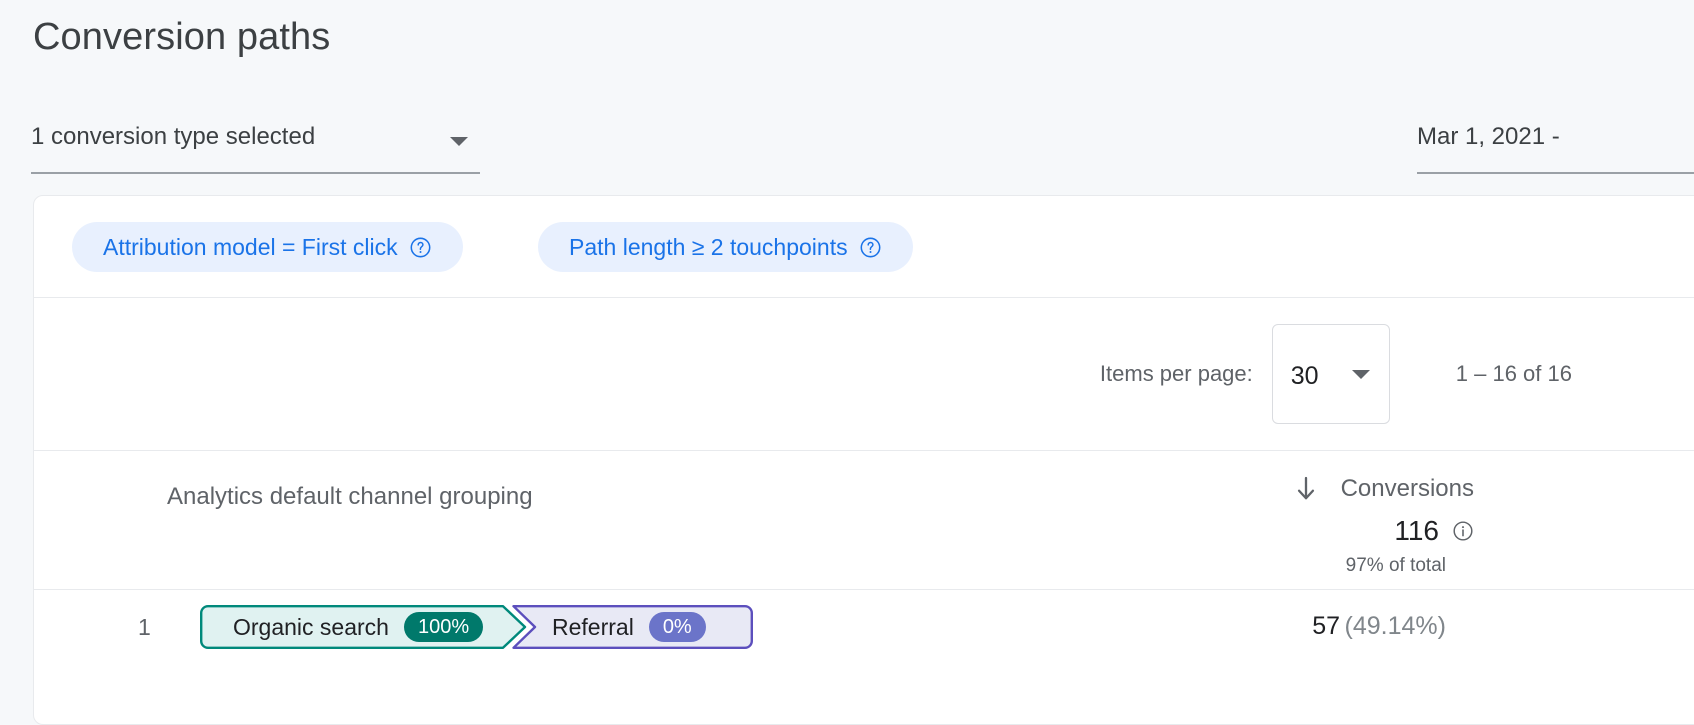  Describe the element at coordinates (182, 37) in the screenshot. I see `page-title: Conversion paths` at that location.